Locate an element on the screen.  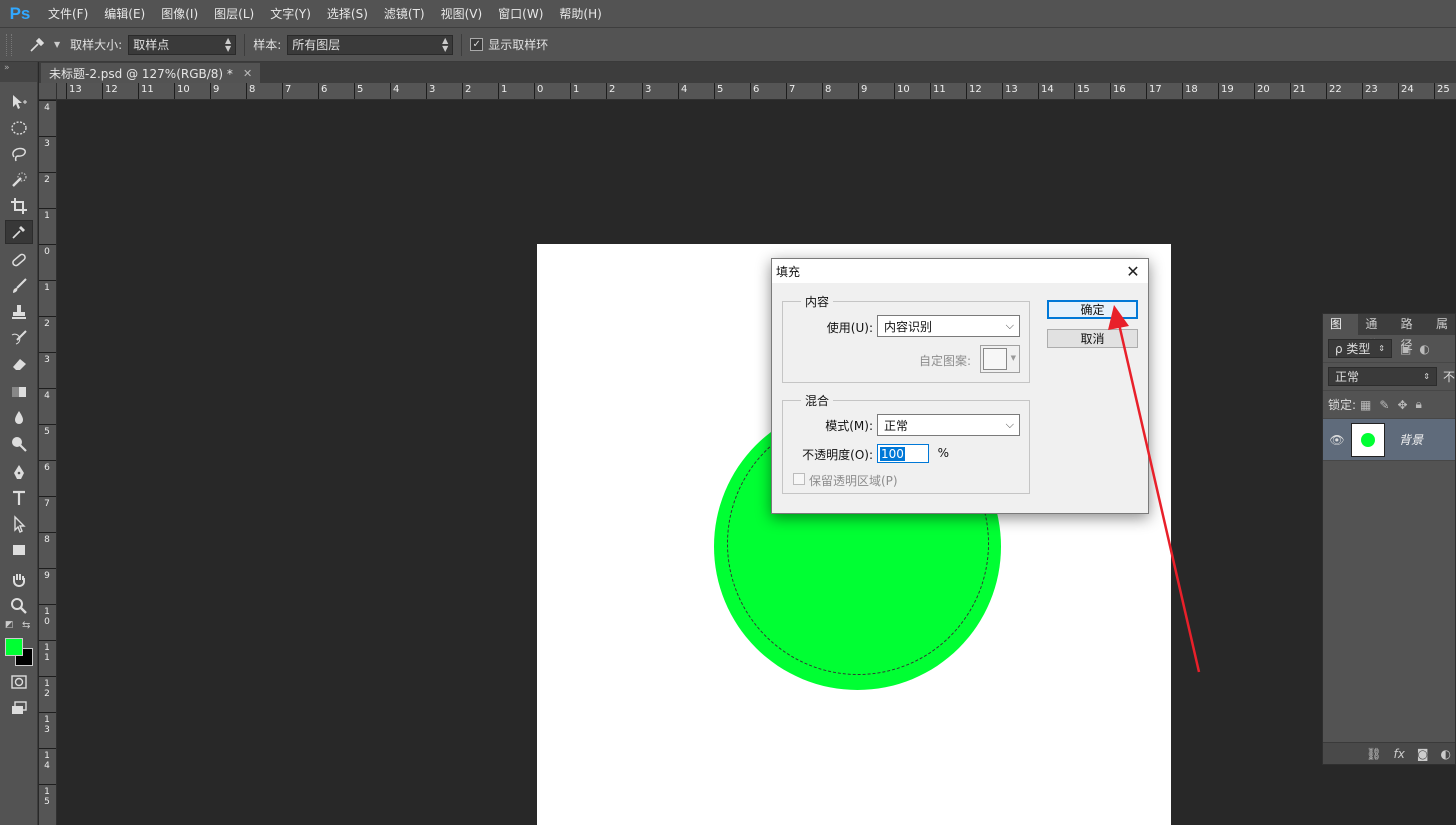
history-brush-icon is located at coordinates (19, 338).